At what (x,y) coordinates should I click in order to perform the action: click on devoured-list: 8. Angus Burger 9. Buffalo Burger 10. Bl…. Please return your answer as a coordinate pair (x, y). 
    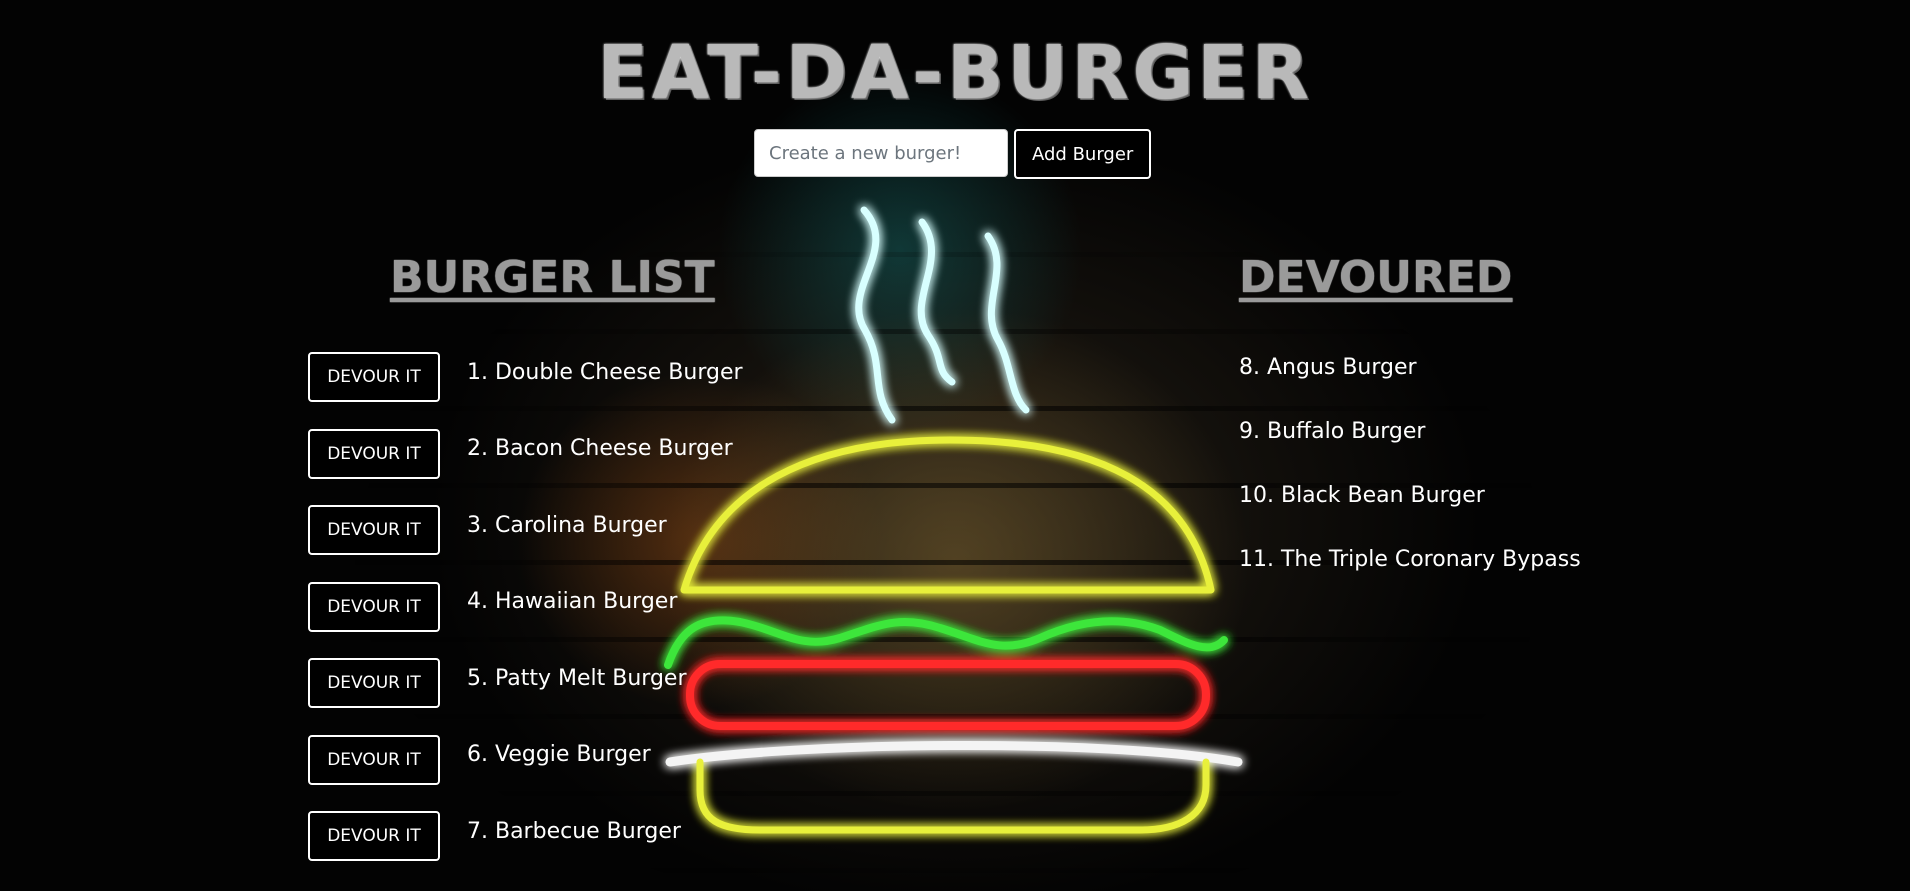
    Looking at the image, I should click on (1410, 483).